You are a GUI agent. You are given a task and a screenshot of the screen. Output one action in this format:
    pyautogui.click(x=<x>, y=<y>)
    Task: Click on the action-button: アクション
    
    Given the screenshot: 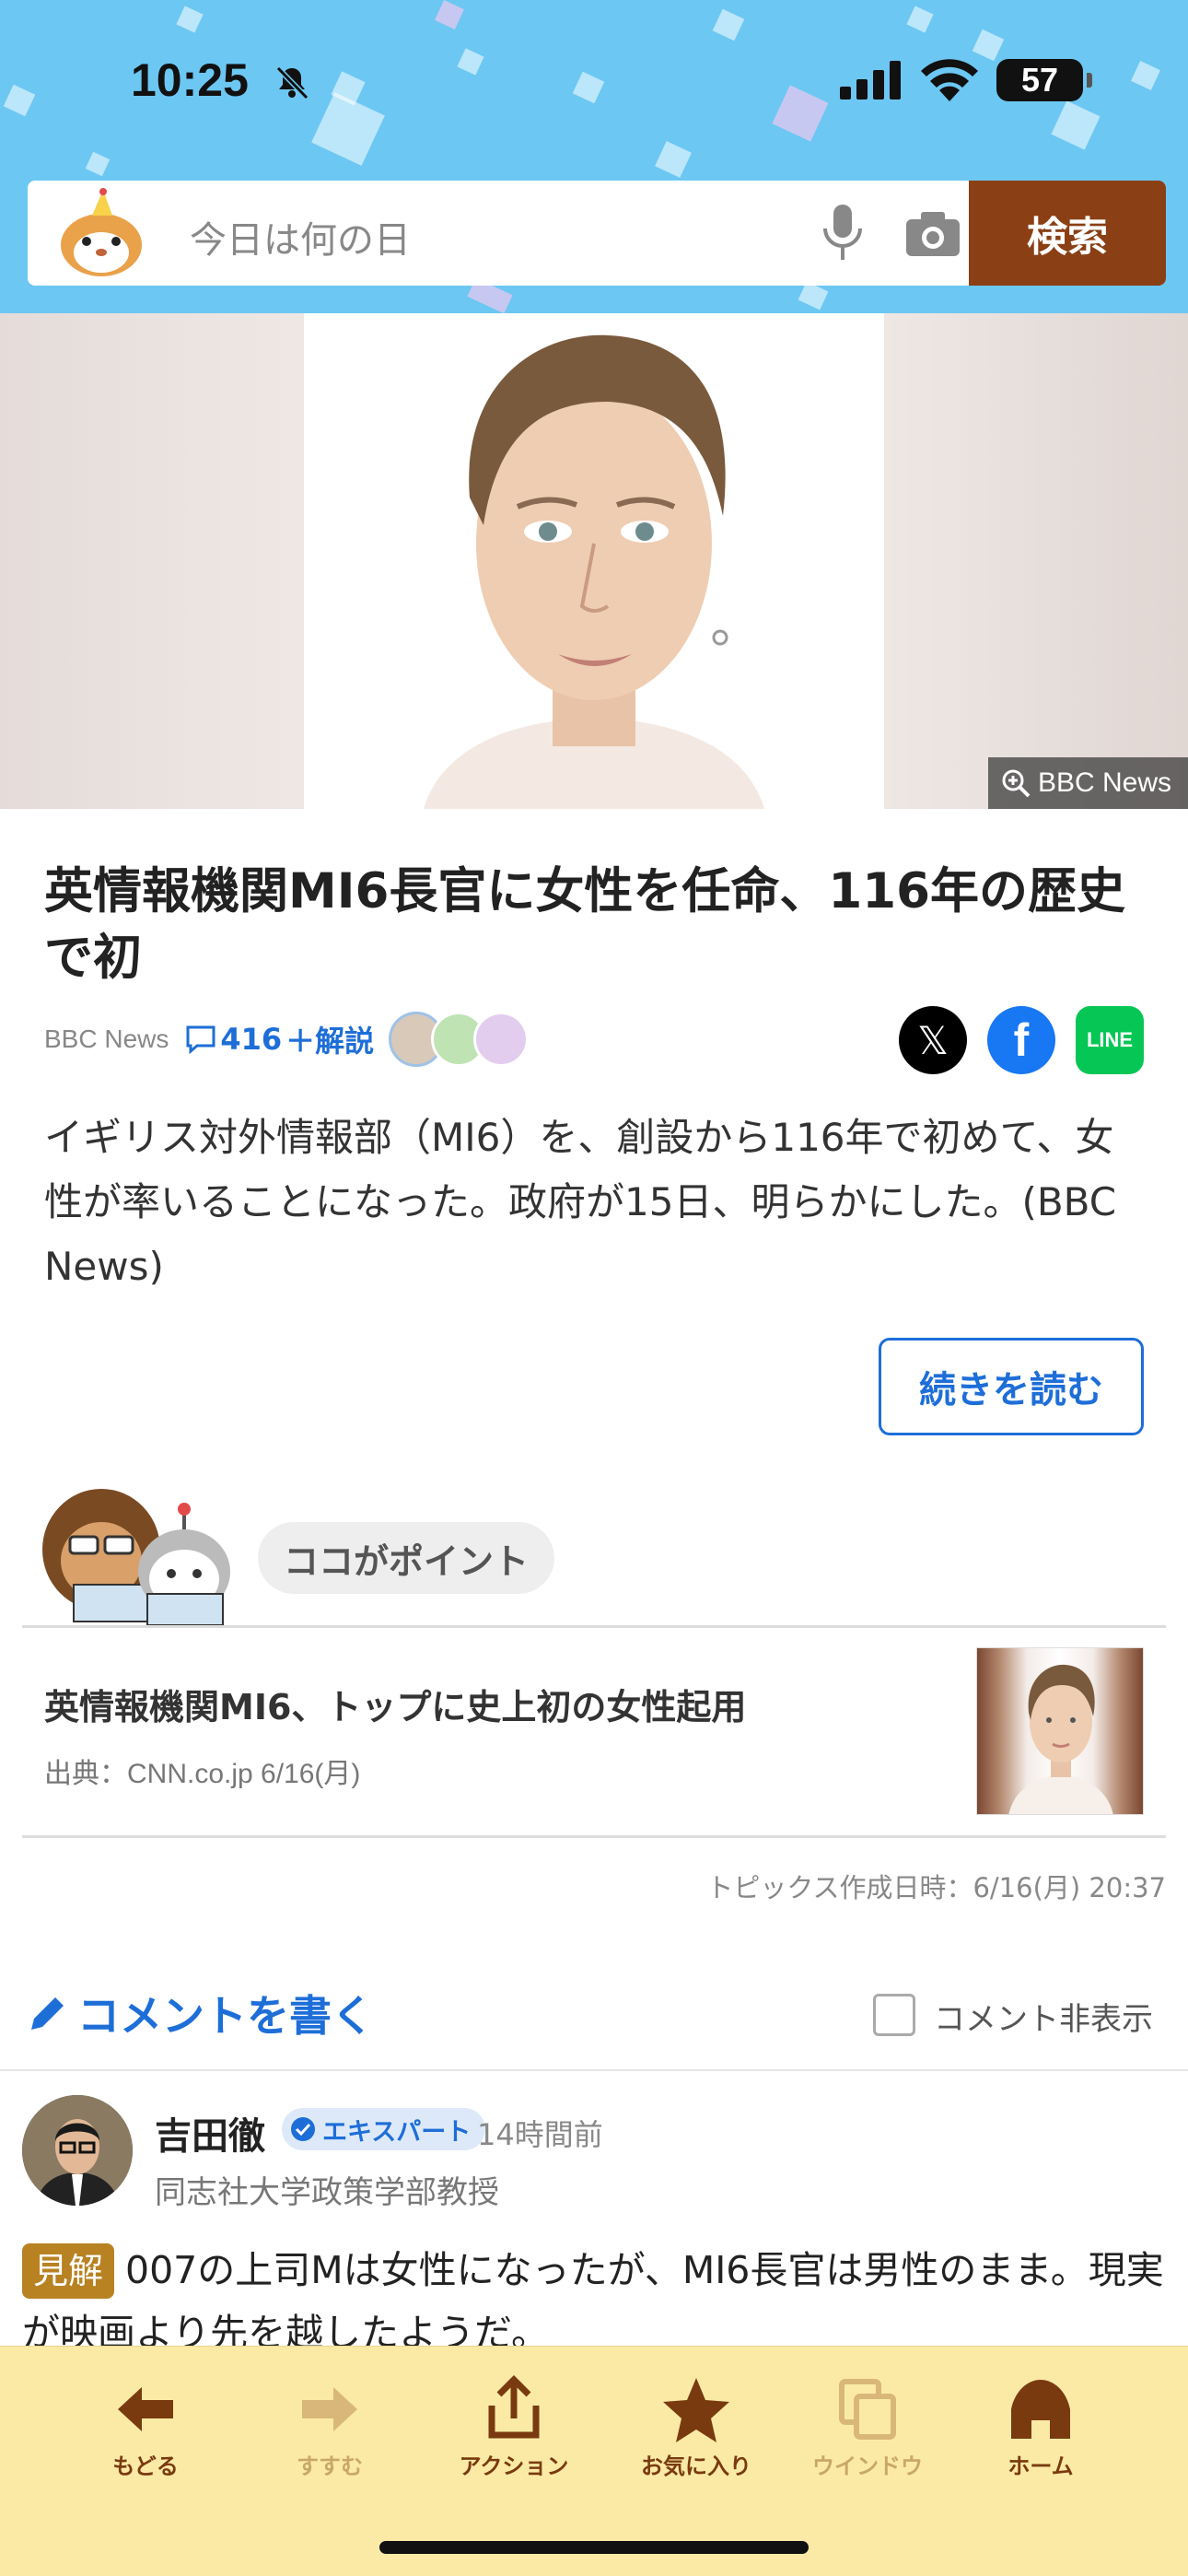 What is the action you would take?
    pyautogui.click(x=514, y=2434)
    